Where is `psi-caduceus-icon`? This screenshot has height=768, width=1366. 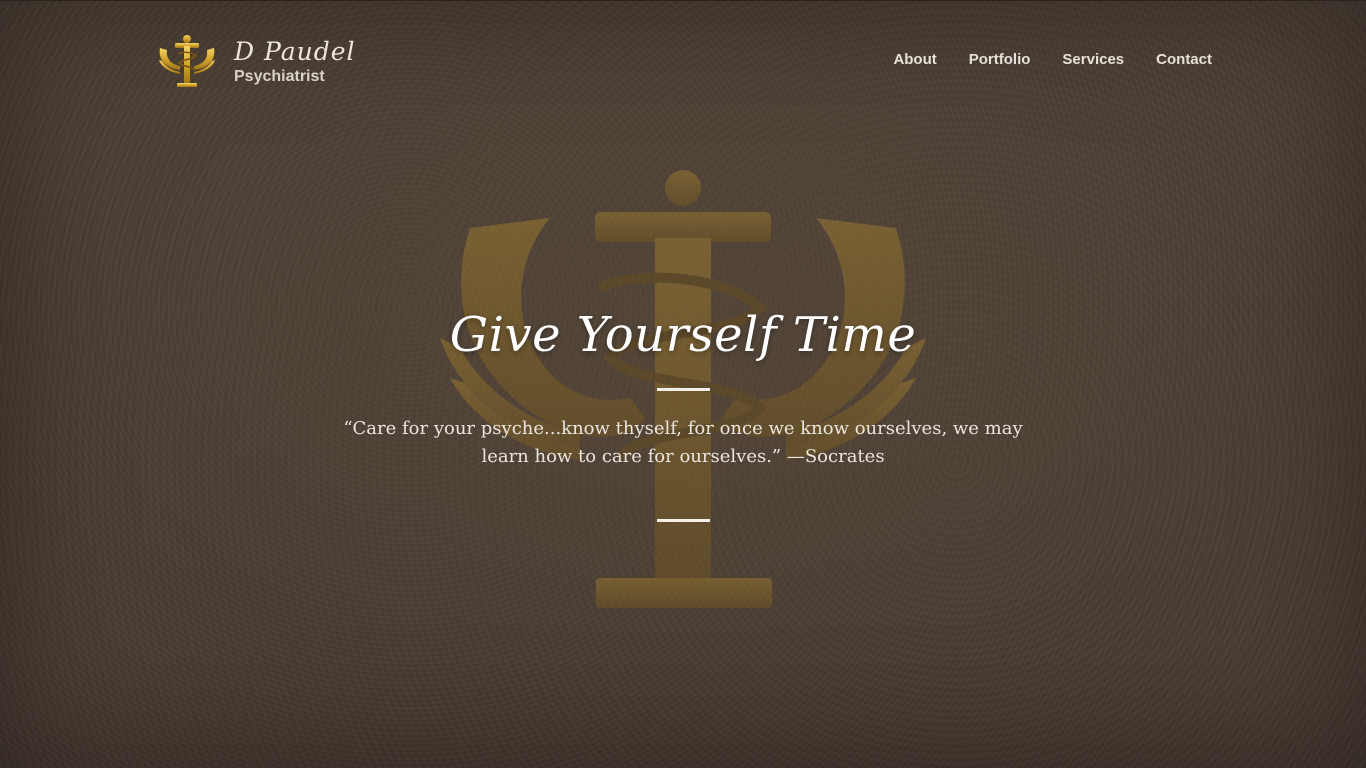
psi-caduceus-icon is located at coordinates (187, 61).